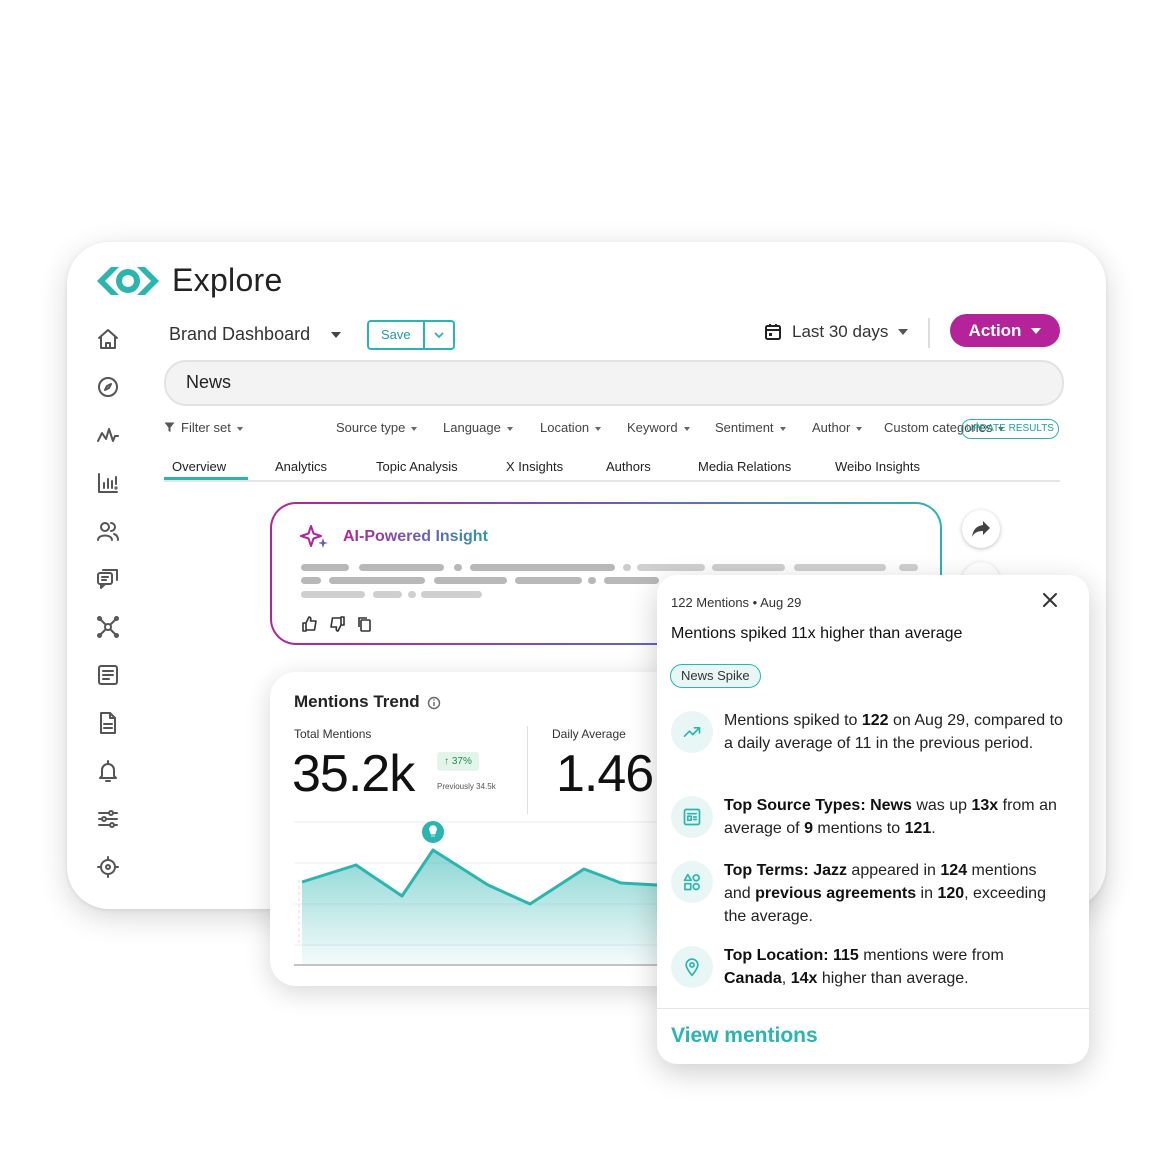 The image size is (1167, 1167). What do you see at coordinates (108, 867) in the screenshot?
I see `gear-icon` at bounding box center [108, 867].